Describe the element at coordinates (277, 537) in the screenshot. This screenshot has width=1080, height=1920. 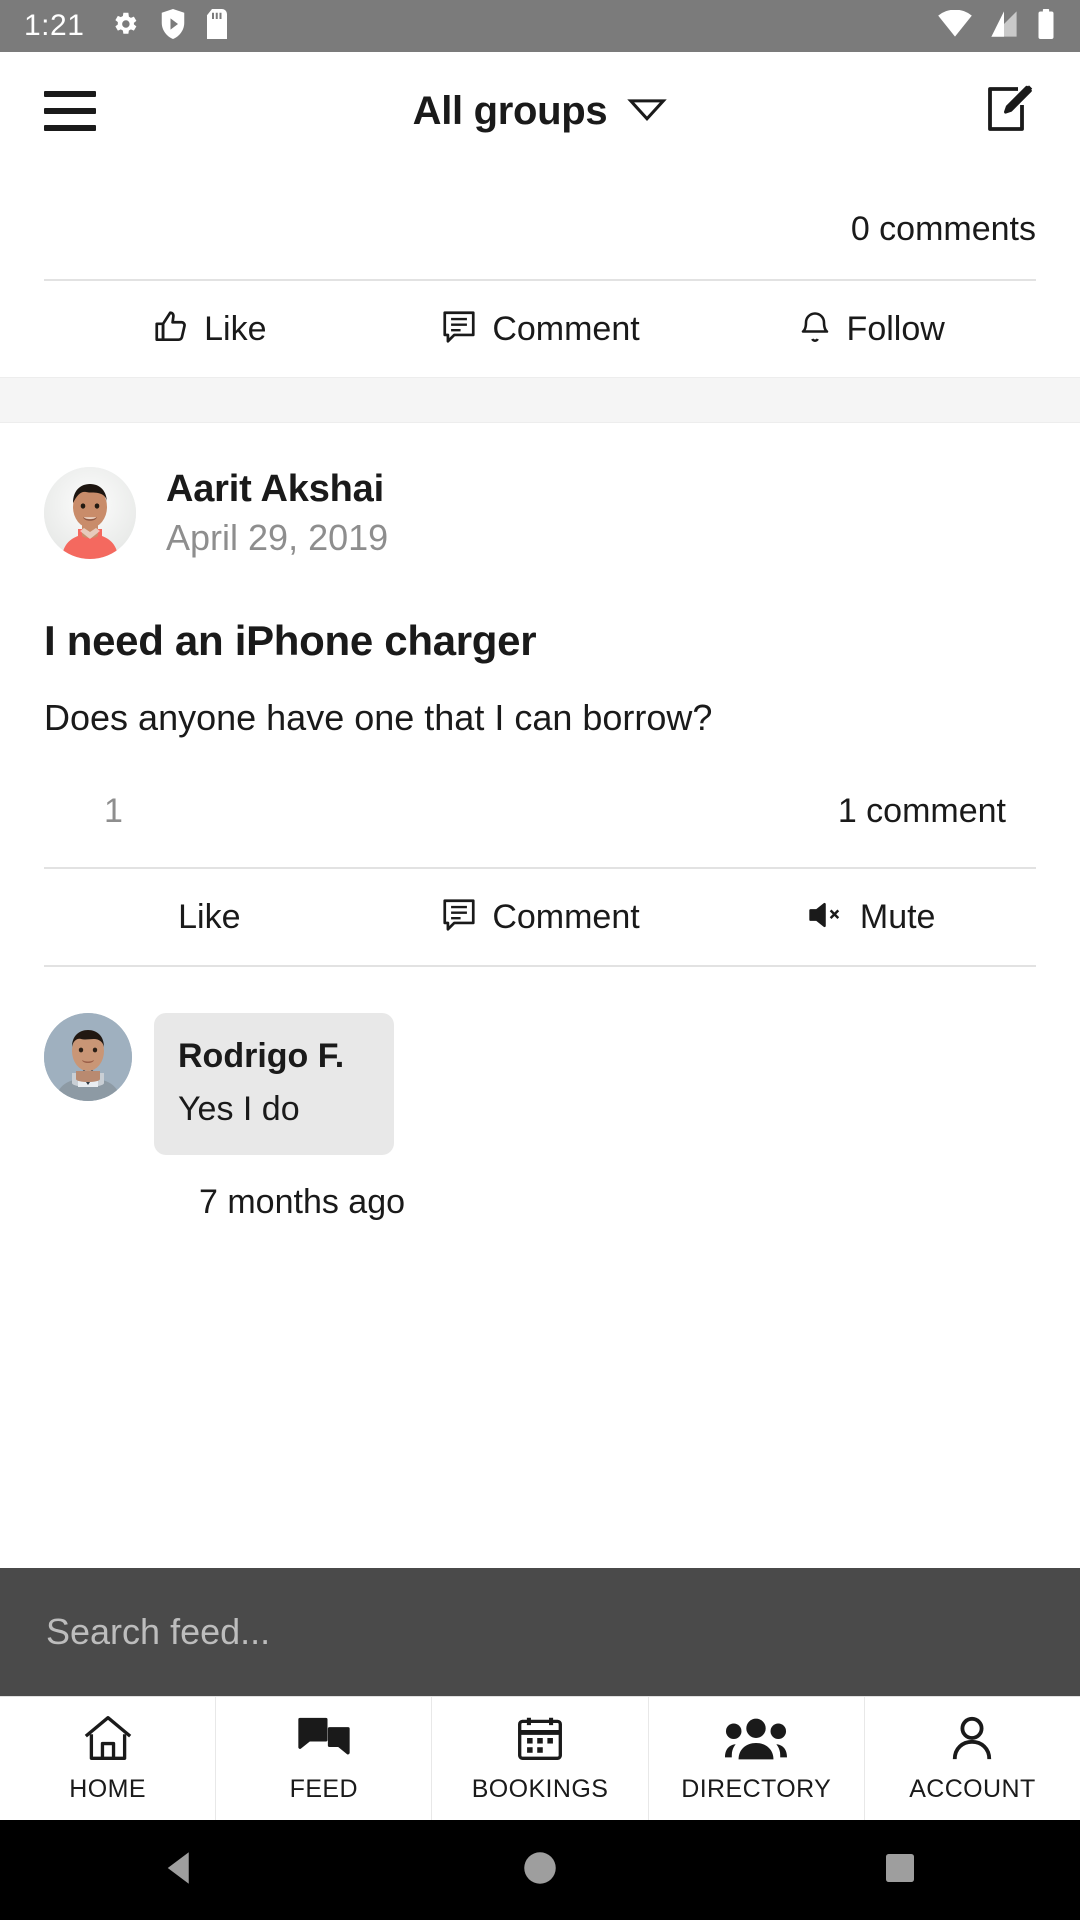
I see `post-date: April 29, 2019` at that location.